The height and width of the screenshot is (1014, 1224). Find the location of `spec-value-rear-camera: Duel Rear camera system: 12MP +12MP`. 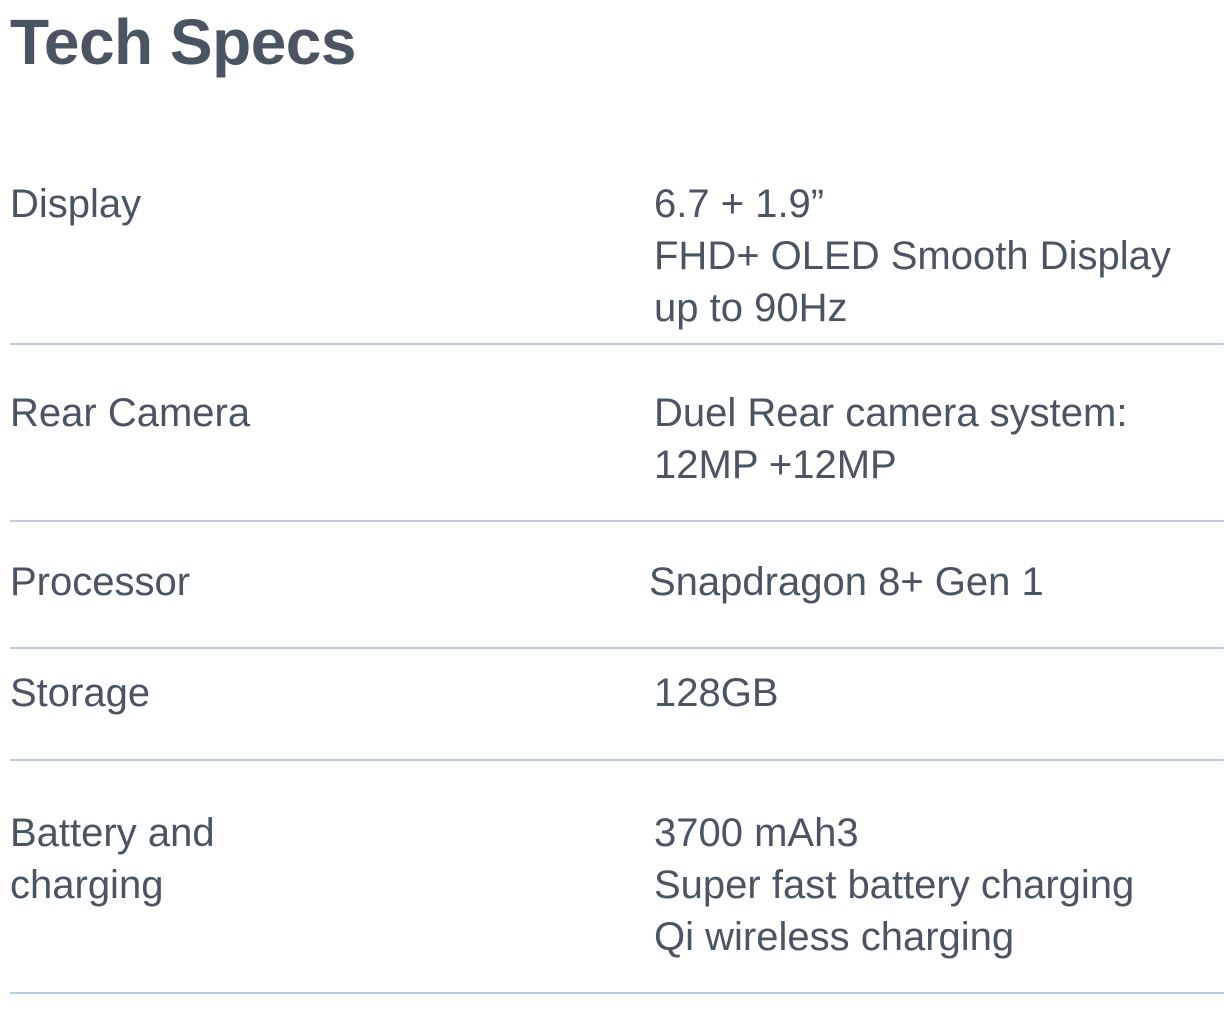

spec-value-rear-camera: Duel Rear camera system: 12MP +12MP is located at coordinates (939, 439).